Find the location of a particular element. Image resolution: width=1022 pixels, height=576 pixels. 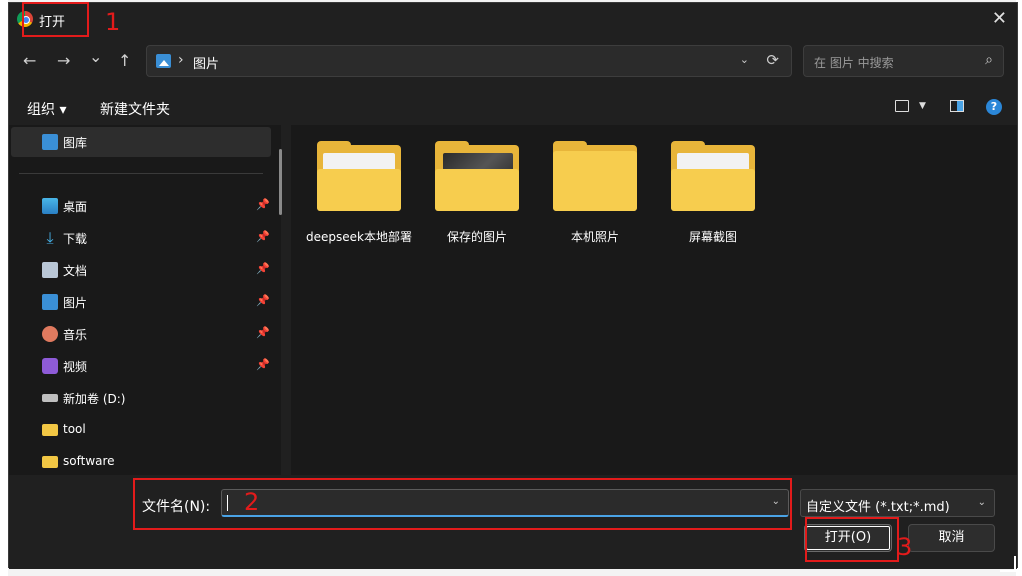

pictures-icon is located at coordinates (50, 302).